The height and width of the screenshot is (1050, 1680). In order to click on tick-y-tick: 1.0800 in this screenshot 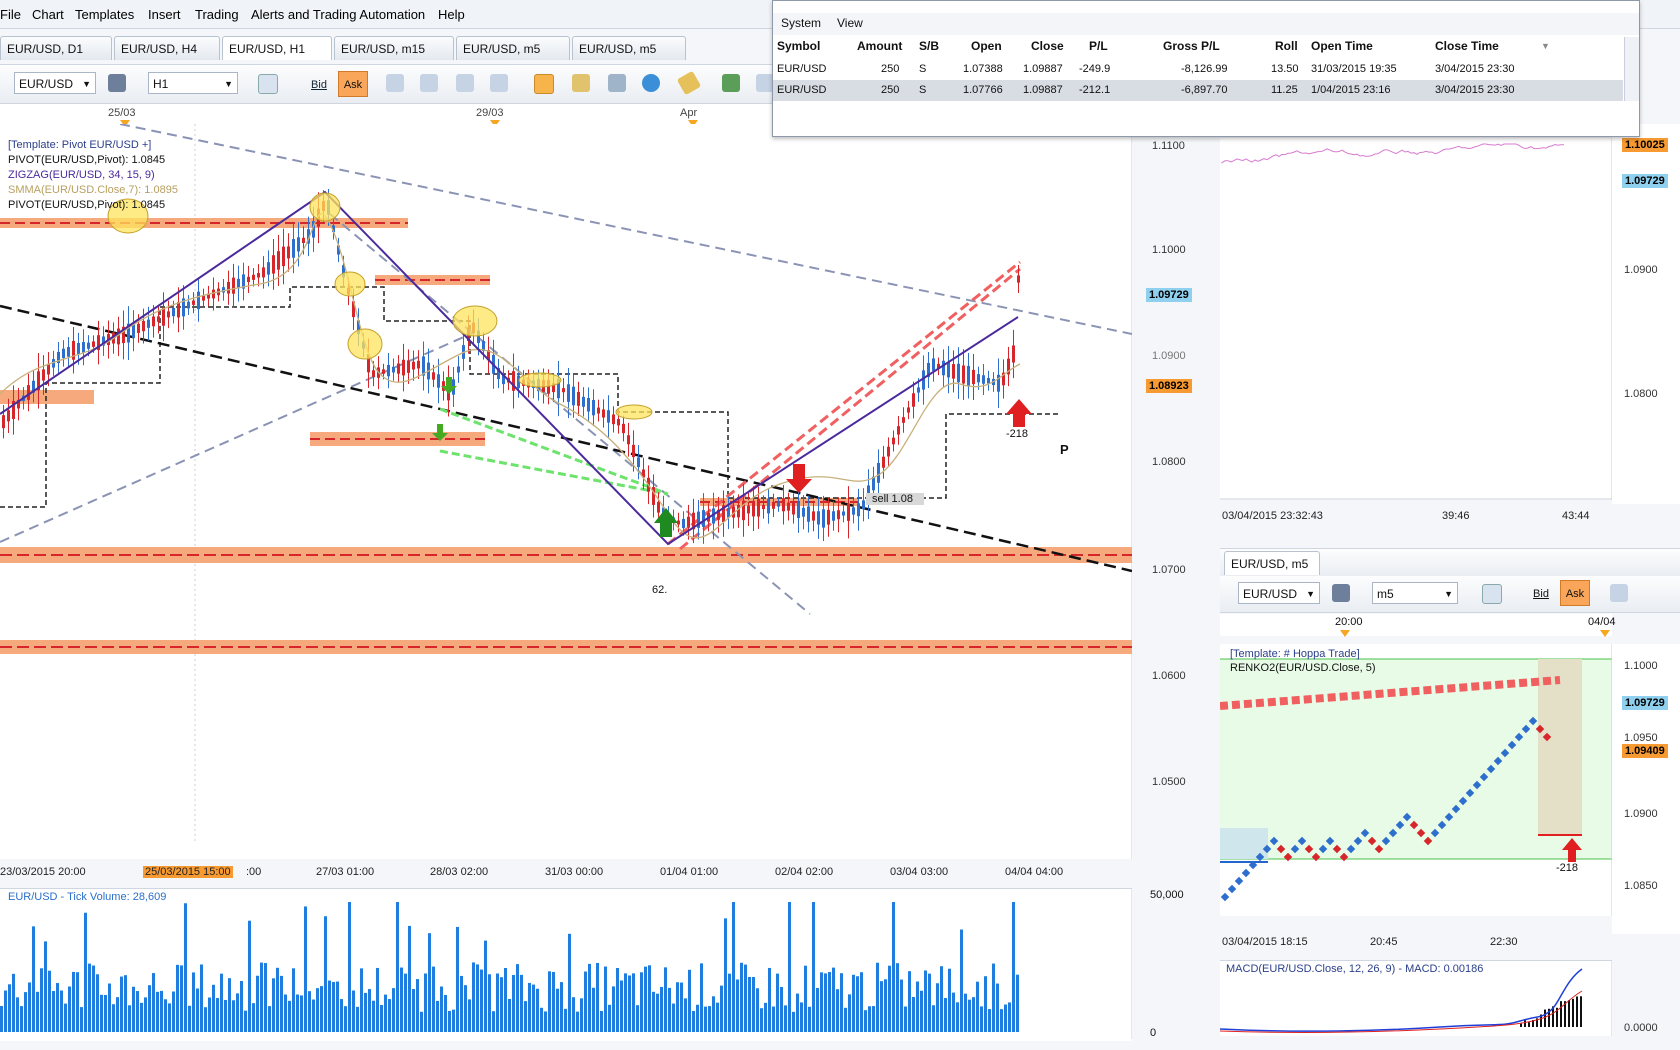, I will do `click(1641, 394)`.